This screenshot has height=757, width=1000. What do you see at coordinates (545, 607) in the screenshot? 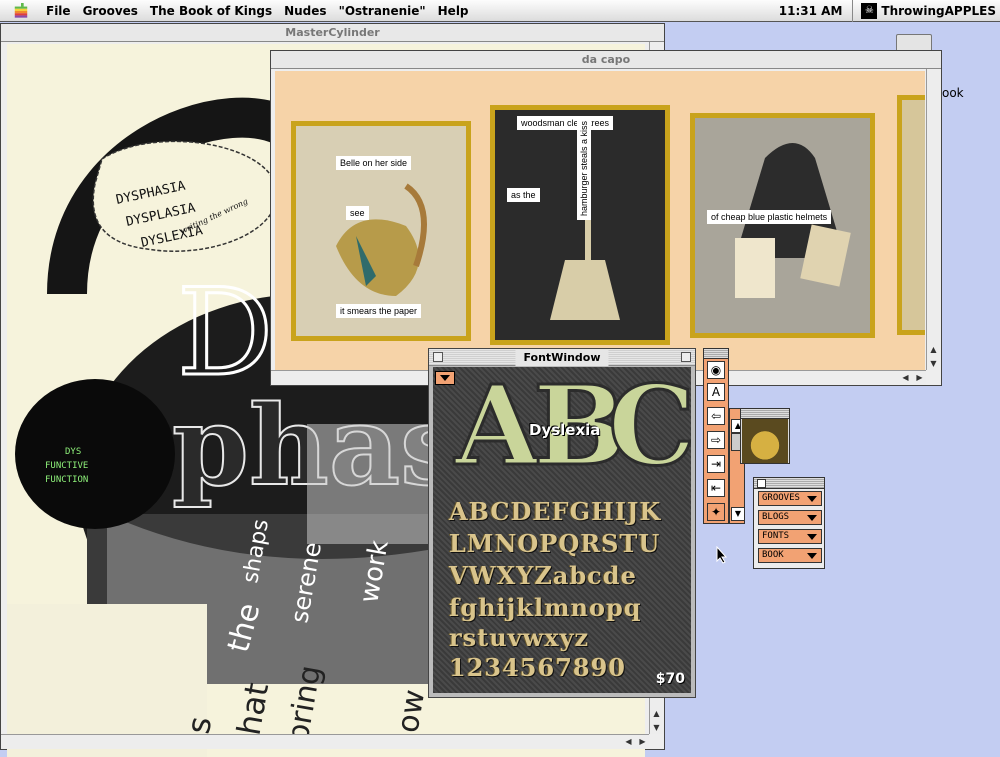
I see `glyph-row-4: fghijklmnopq` at bounding box center [545, 607].